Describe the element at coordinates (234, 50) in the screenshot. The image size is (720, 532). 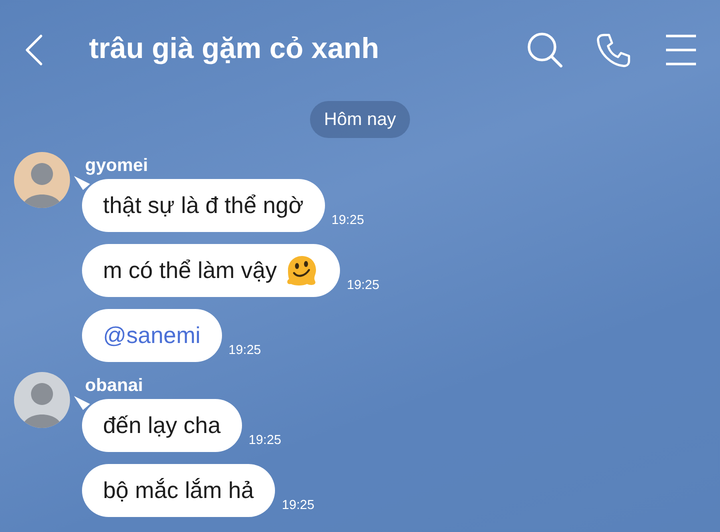
I see `chat-title: trâu già gặm cỏ xanh` at that location.